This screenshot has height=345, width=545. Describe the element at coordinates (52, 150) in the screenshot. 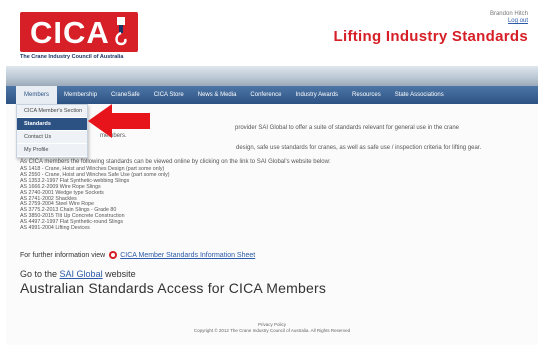

I see `menu-item-my-profile: My Profile` at that location.